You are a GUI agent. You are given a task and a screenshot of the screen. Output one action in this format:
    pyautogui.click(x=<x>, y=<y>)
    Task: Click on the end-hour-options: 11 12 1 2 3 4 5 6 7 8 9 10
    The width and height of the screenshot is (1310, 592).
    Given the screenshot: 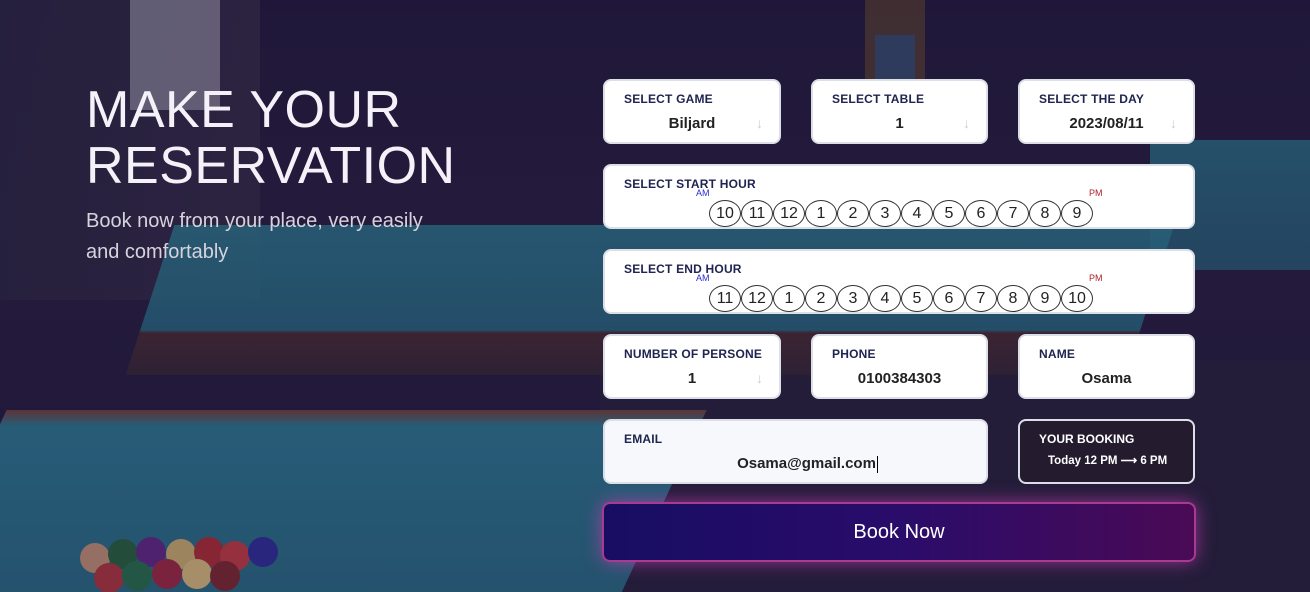 What is the action you would take?
    pyautogui.click(x=901, y=298)
    